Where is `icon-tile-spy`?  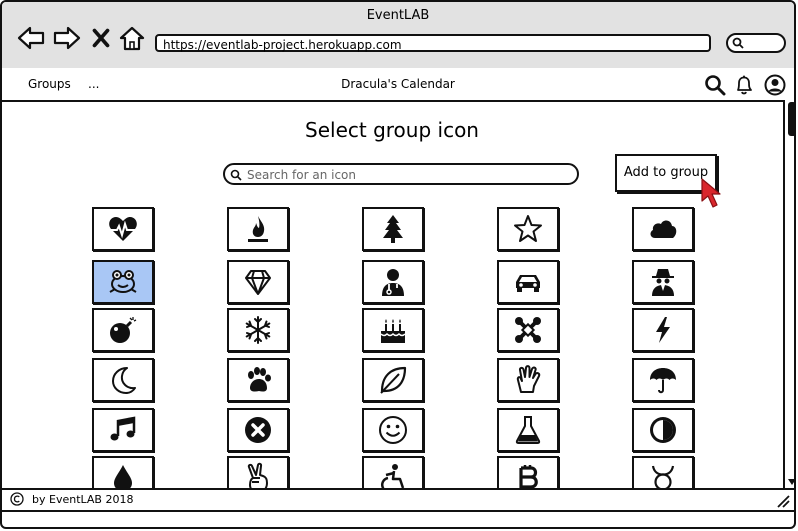
icon-tile-spy is located at coordinates (663, 282).